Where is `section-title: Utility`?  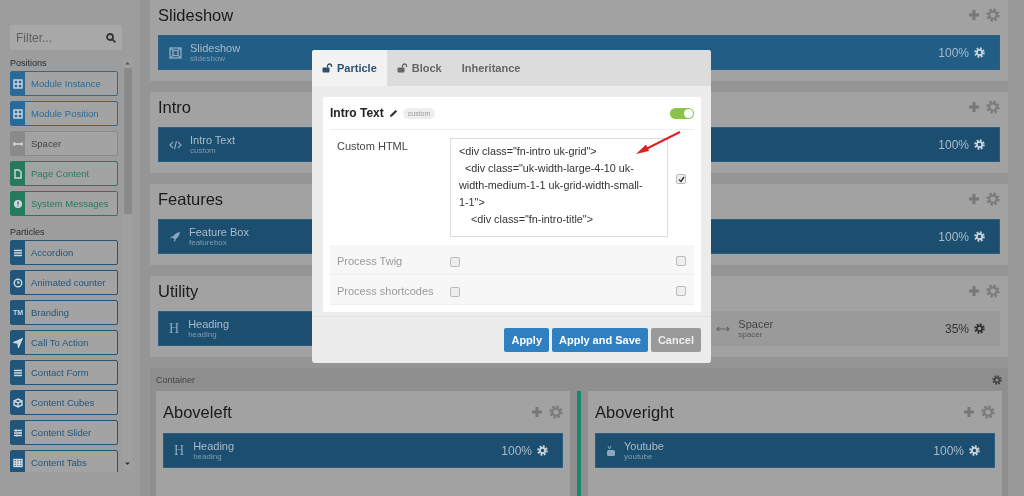 section-title: Utility is located at coordinates (178, 291).